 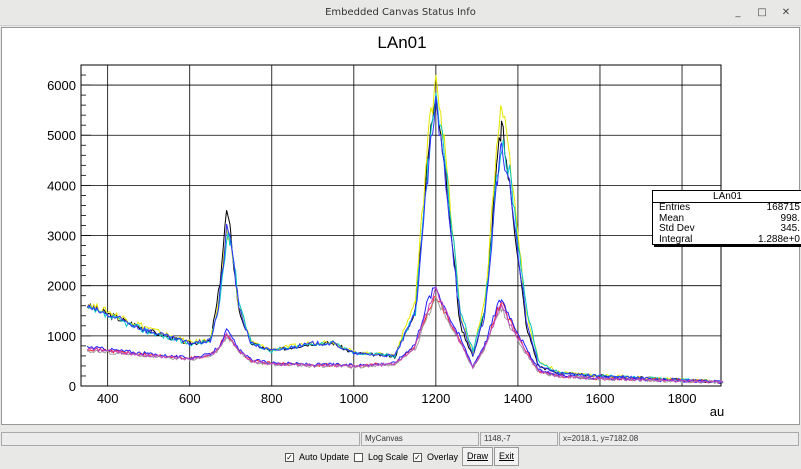 What do you see at coordinates (786, 13) in the screenshot?
I see `close-icon: ✕` at bounding box center [786, 13].